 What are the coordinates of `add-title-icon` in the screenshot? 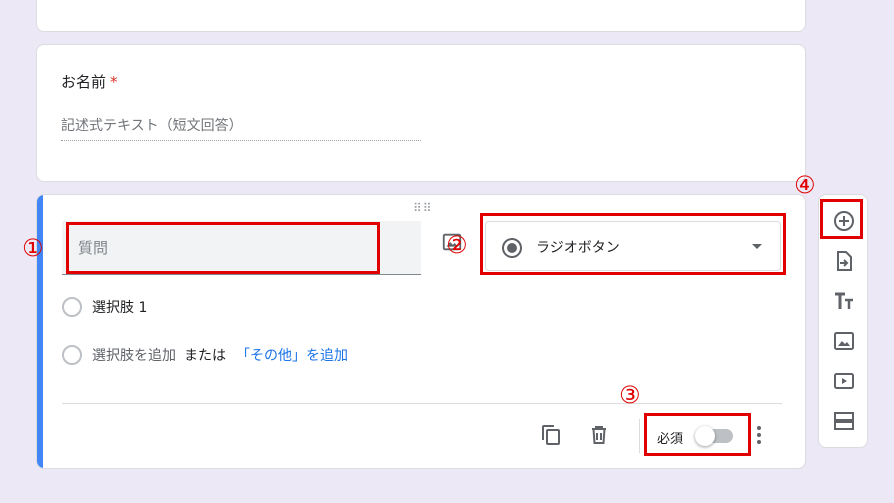 It's located at (844, 301).